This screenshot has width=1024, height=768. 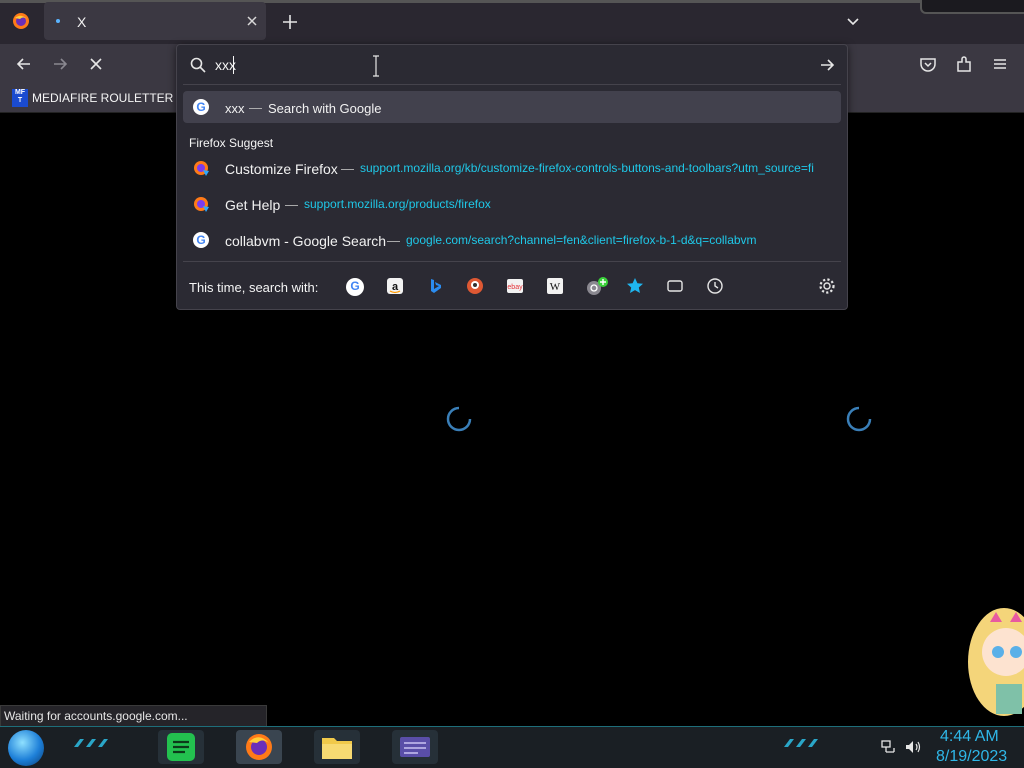 What do you see at coordinates (24, 64) in the screenshot?
I see `back-arrow-icon` at bounding box center [24, 64].